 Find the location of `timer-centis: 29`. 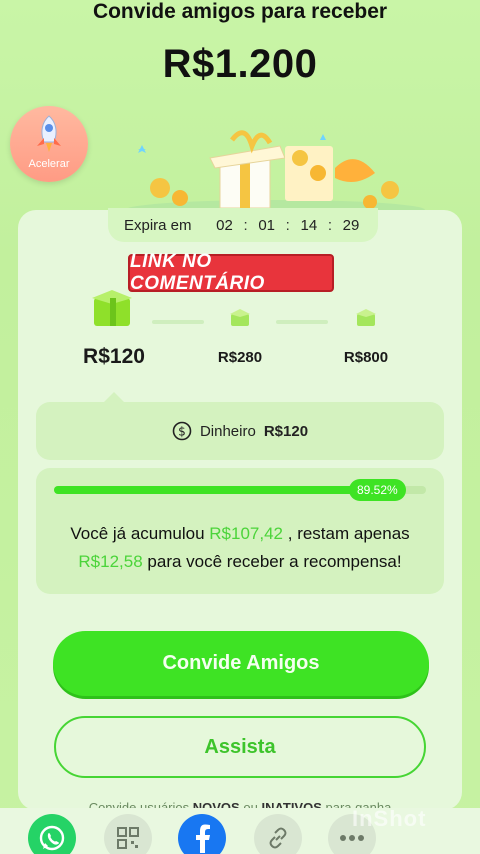

timer-centis: 29 is located at coordinates (351, 225).